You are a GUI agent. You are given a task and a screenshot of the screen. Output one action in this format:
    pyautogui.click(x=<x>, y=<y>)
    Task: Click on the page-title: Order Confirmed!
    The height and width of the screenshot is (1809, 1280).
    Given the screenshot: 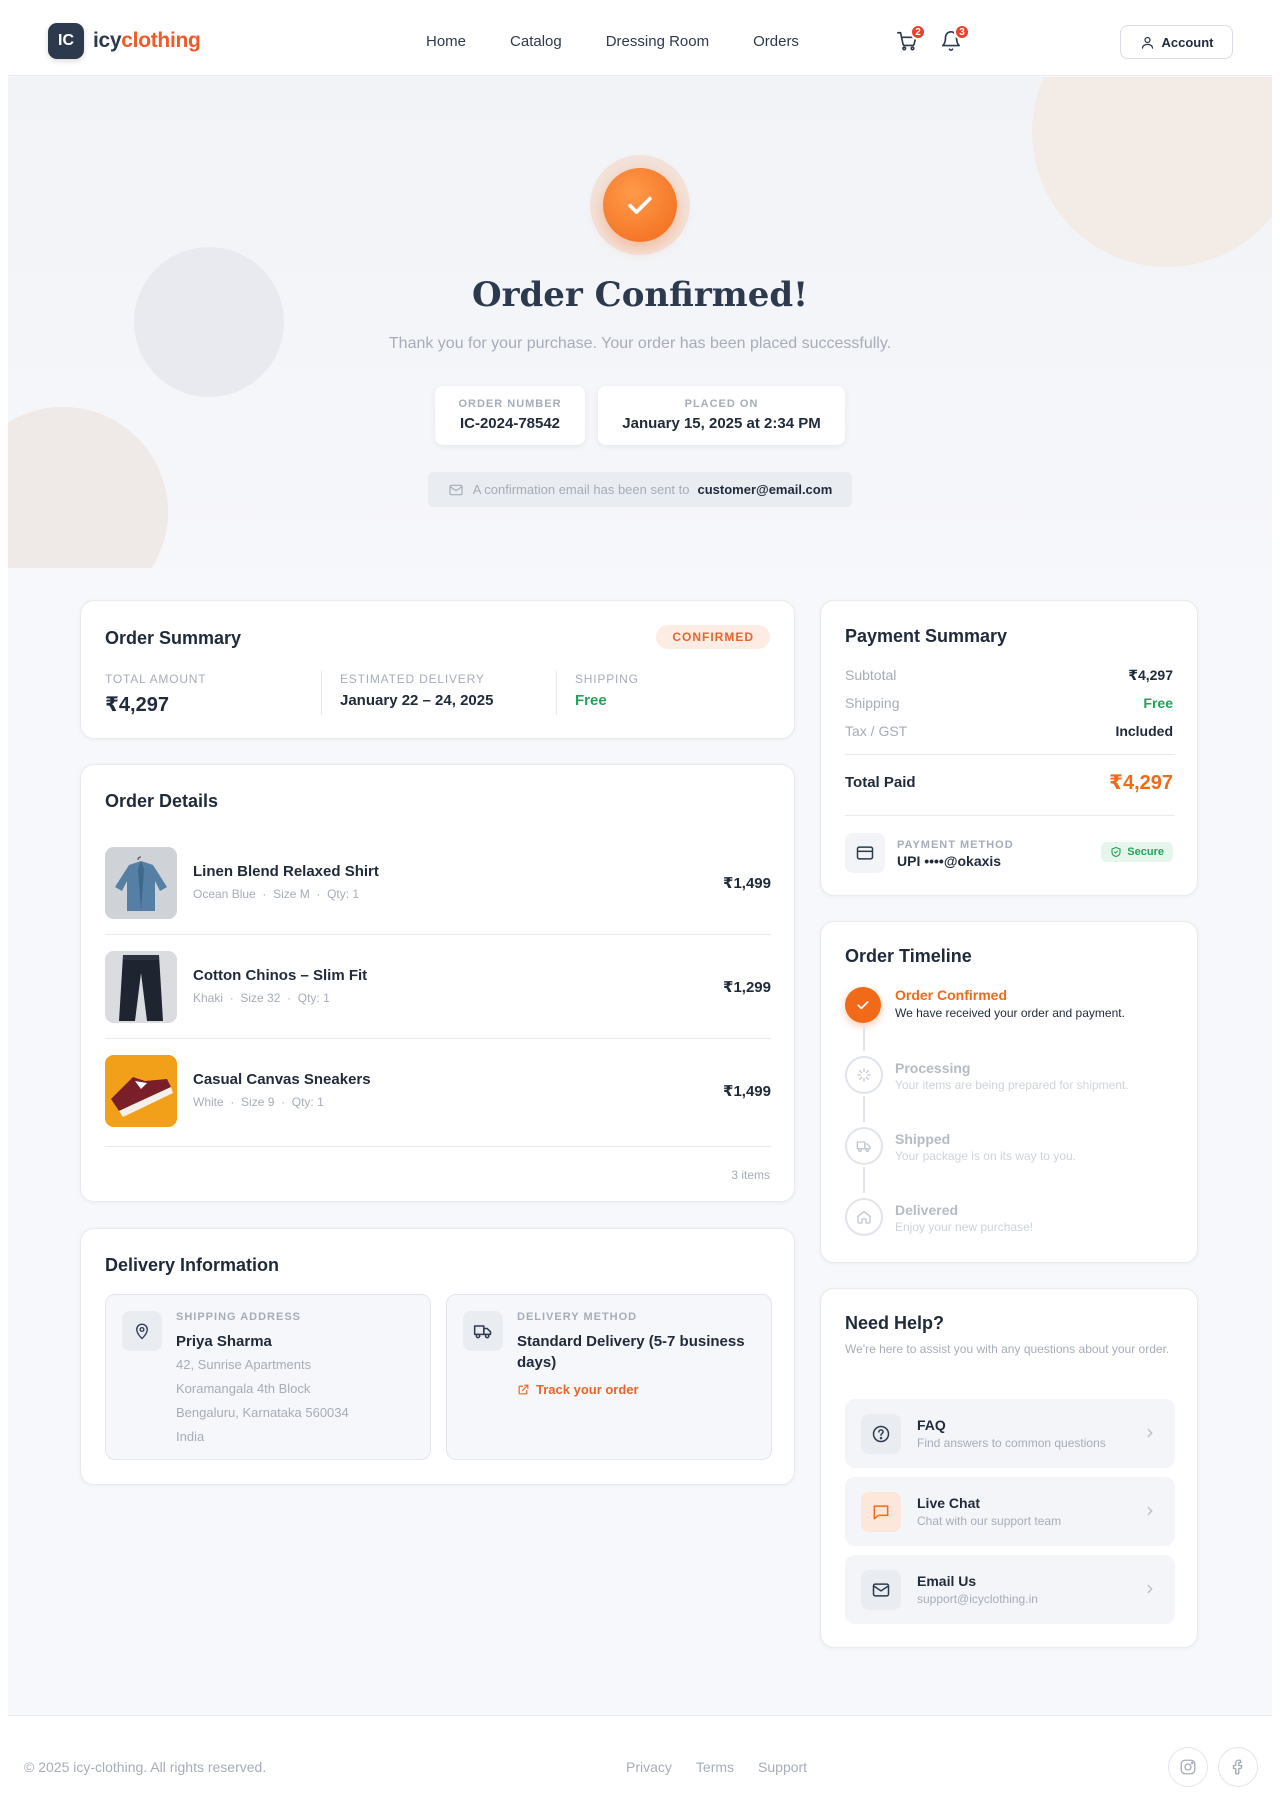 What is the action you would take?
    pyautogui.click(x=640, y=295)
    